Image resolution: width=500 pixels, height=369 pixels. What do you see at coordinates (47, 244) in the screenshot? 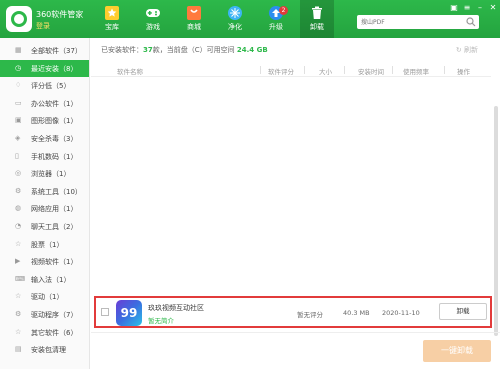
I see `sidebar-item-label: 股票（1）` at bounding box center [47, 244].